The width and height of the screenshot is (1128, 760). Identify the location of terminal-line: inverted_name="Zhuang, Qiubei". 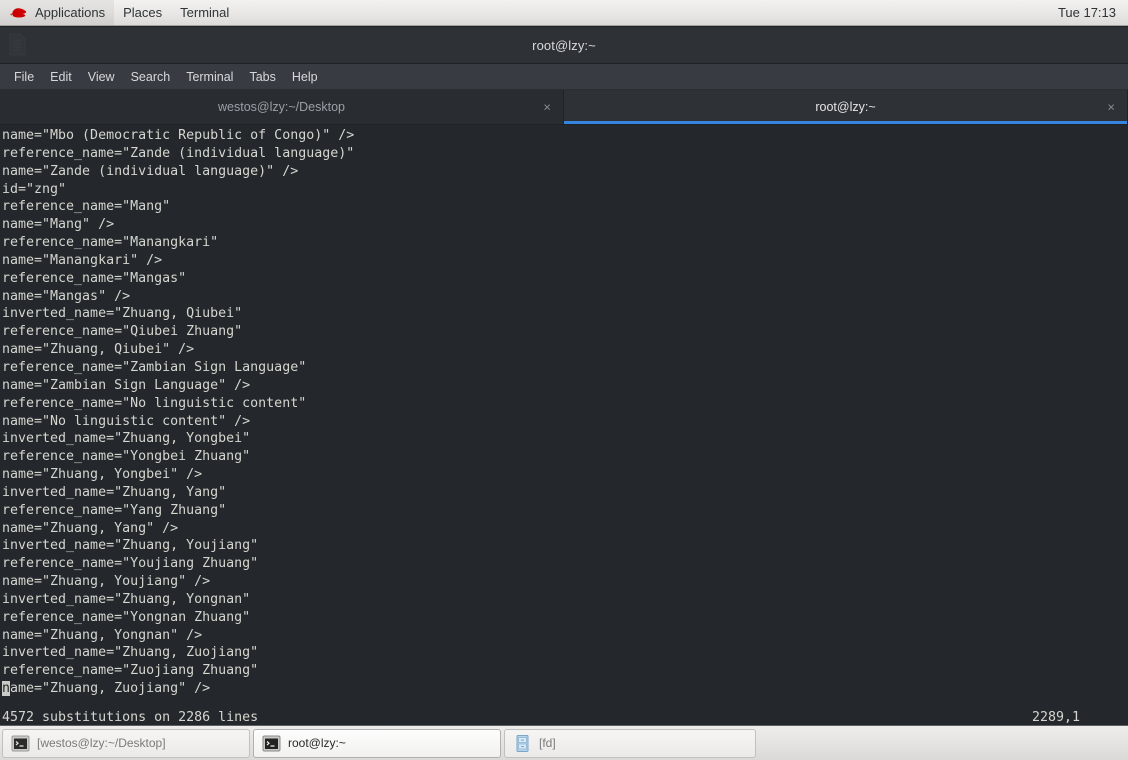
(122, 314).